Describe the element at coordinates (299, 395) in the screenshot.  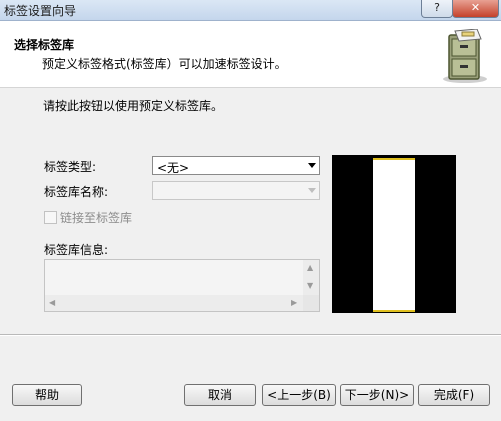
I see `back-button: <上一步(B)` at that location.